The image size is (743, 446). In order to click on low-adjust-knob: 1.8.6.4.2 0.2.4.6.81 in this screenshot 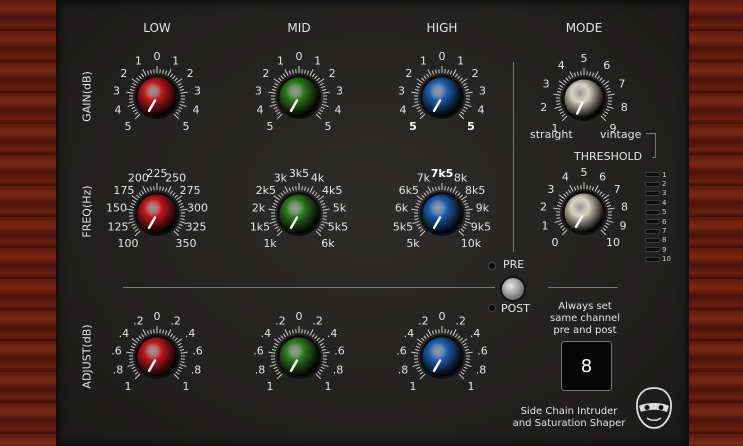, I will do `click(156, 351)`.